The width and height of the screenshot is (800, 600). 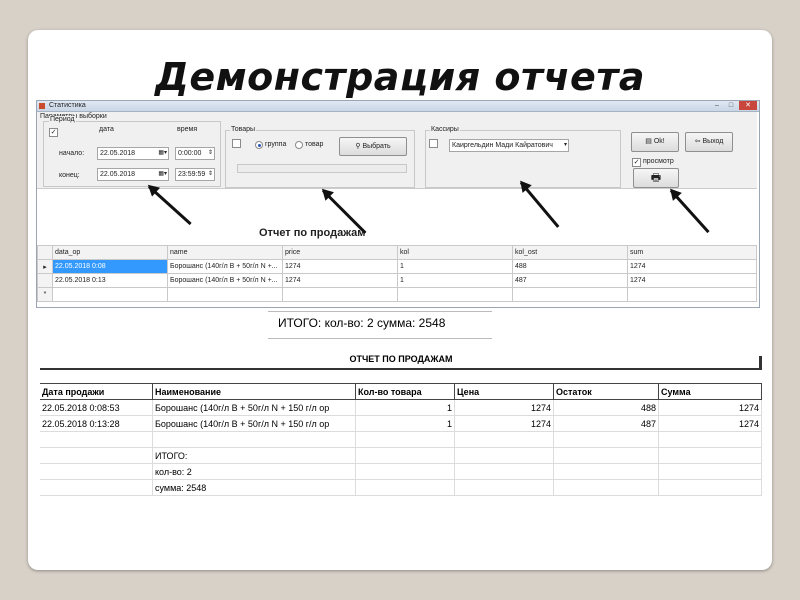 I want to click on select-goods-button: ⚲ Выбрать, so click(x=373, y=146).